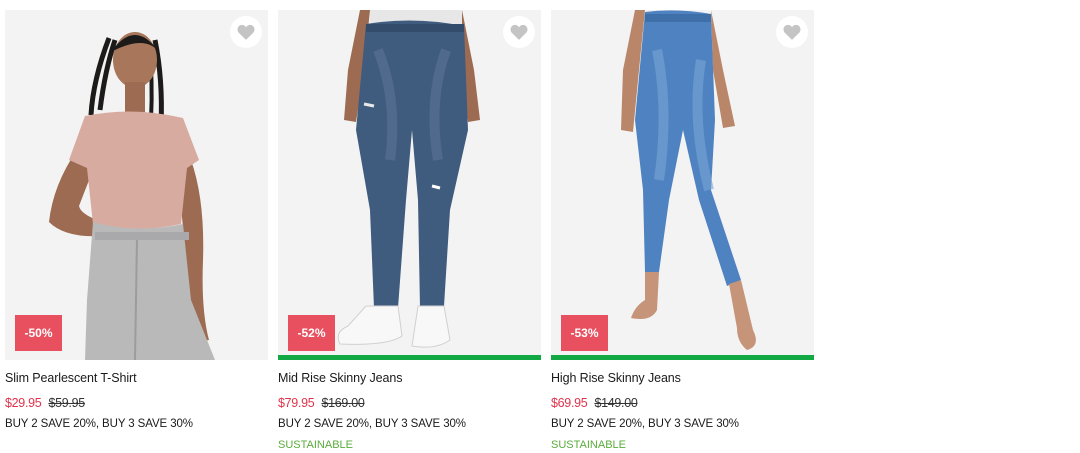 The image size is (1080, 453). I want to click on sale-price: $29.95, so click(23, 403).